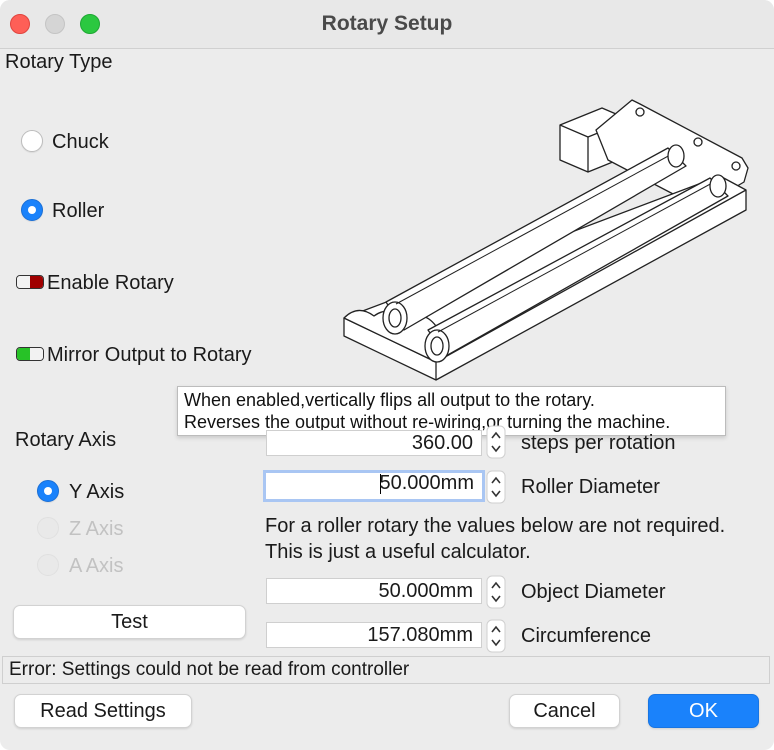  What do you see at coordinates (110, 283) in the screenshot?
I see `enable-rotary-label: Enable Rotary` at bounding box center [110, 283].